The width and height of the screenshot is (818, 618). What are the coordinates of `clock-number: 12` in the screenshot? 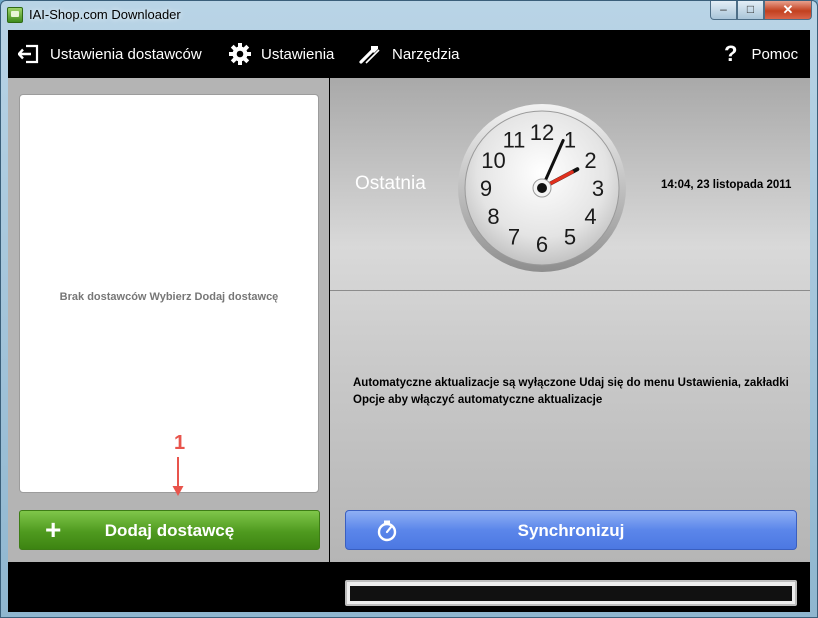 It's located at (542, 132).